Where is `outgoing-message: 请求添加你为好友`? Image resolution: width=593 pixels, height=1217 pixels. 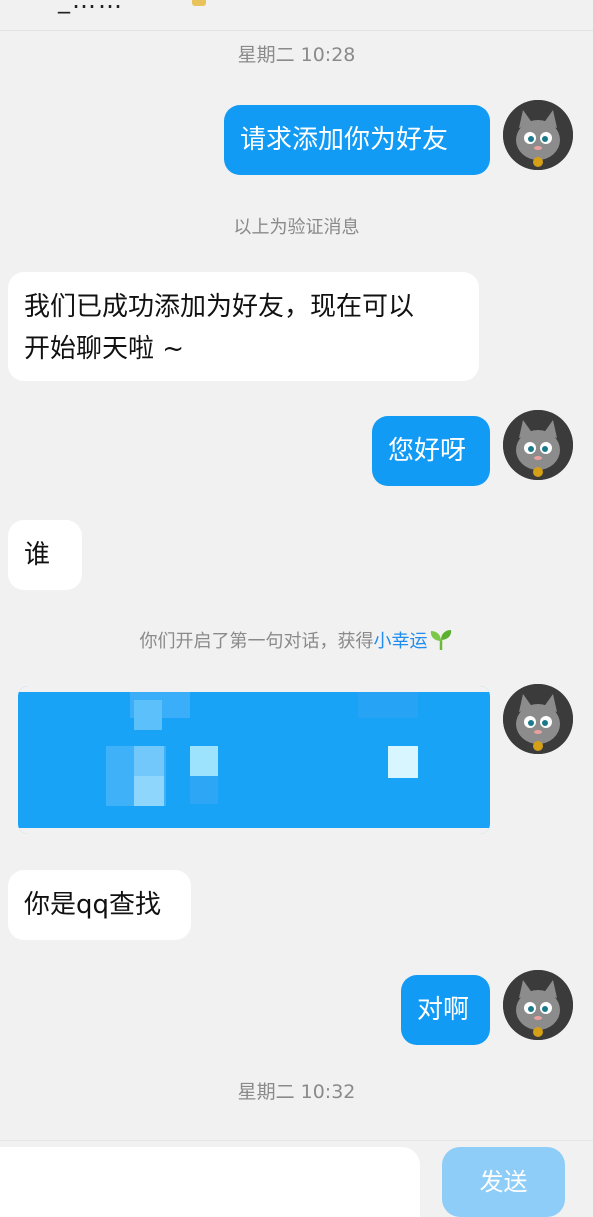 outgoing-message: 请求添加你为好友 is located at coordinates (357, 140).